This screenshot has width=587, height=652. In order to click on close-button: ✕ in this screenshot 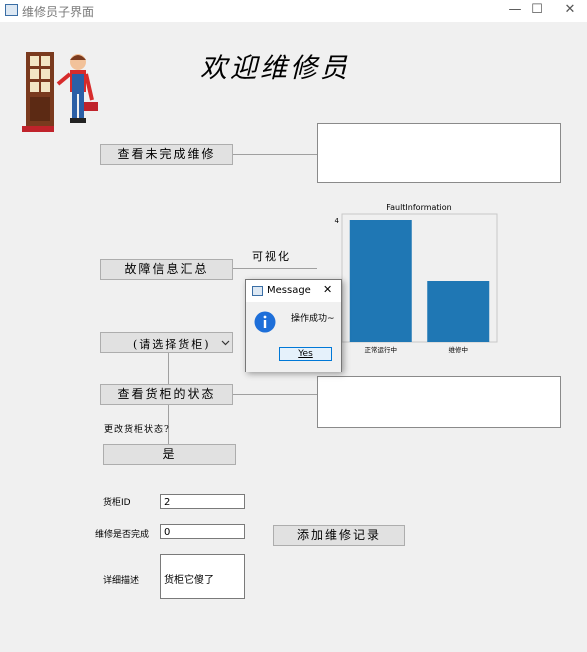, I will do `click(567, 11)`.